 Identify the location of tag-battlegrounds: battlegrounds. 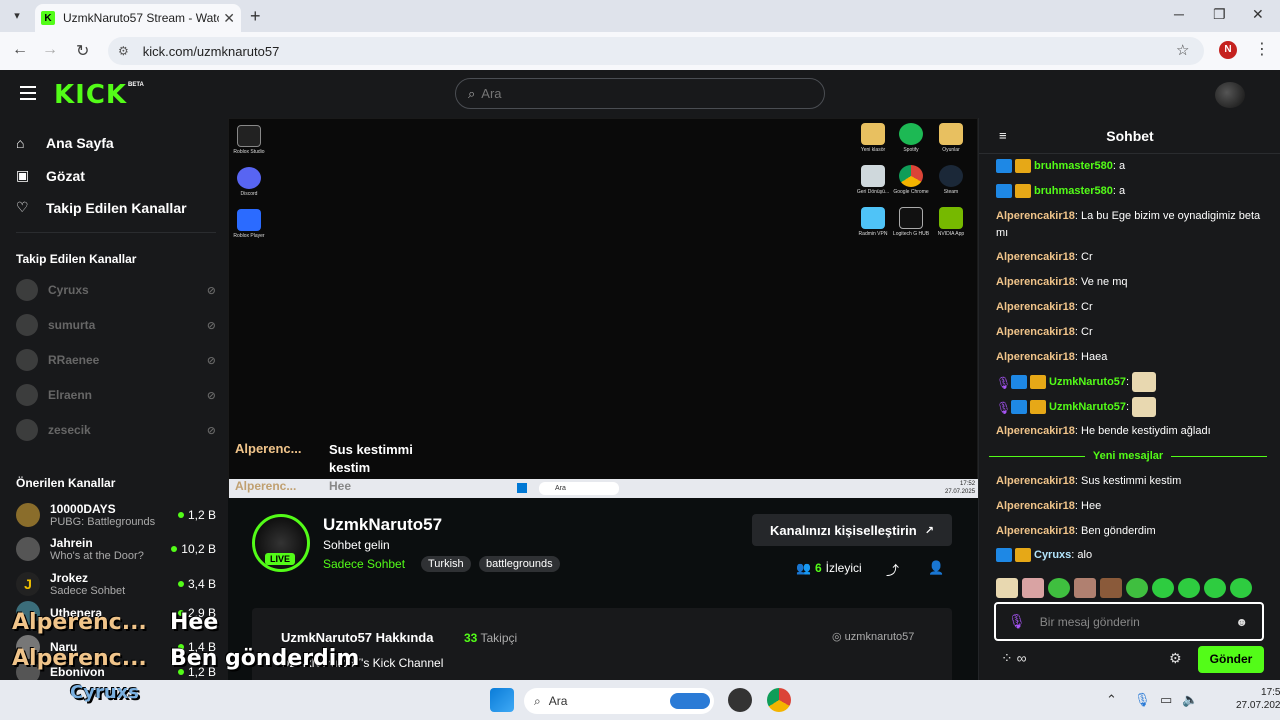
(519, 564).